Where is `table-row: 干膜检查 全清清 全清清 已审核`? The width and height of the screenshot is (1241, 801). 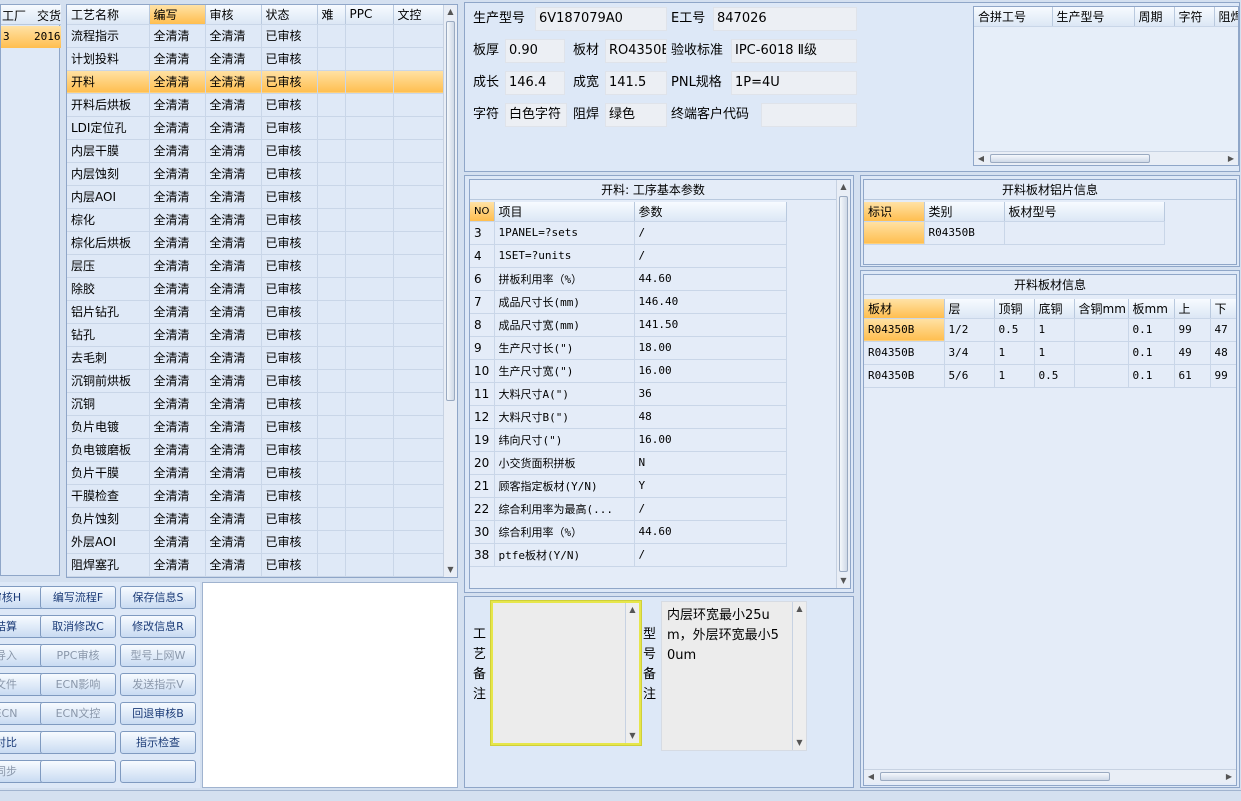 table-row: 干膜检查 全清清 全清清 已审核 is located at coordinates (256, 496).